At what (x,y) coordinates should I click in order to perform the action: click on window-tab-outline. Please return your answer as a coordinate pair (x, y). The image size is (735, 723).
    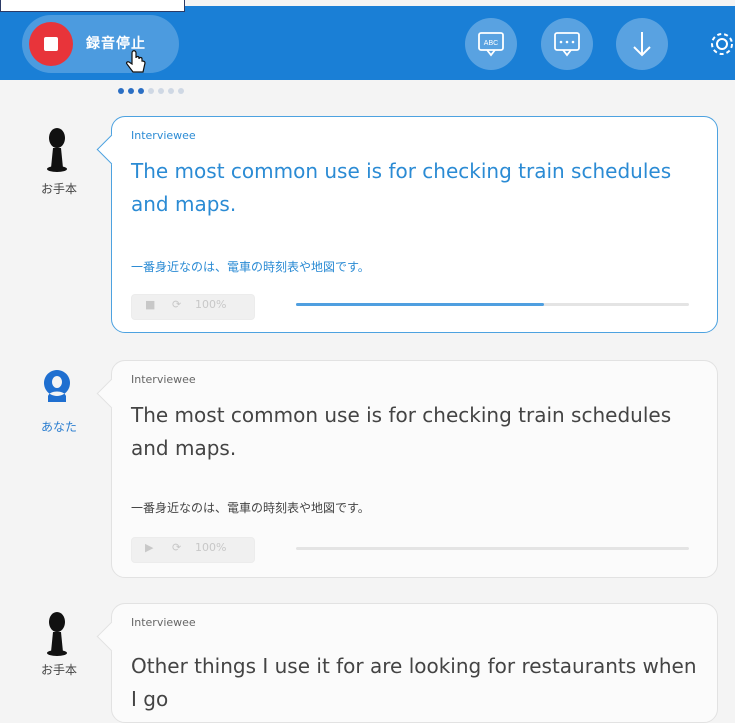
    Looking at the image, I should click on (92, 6).